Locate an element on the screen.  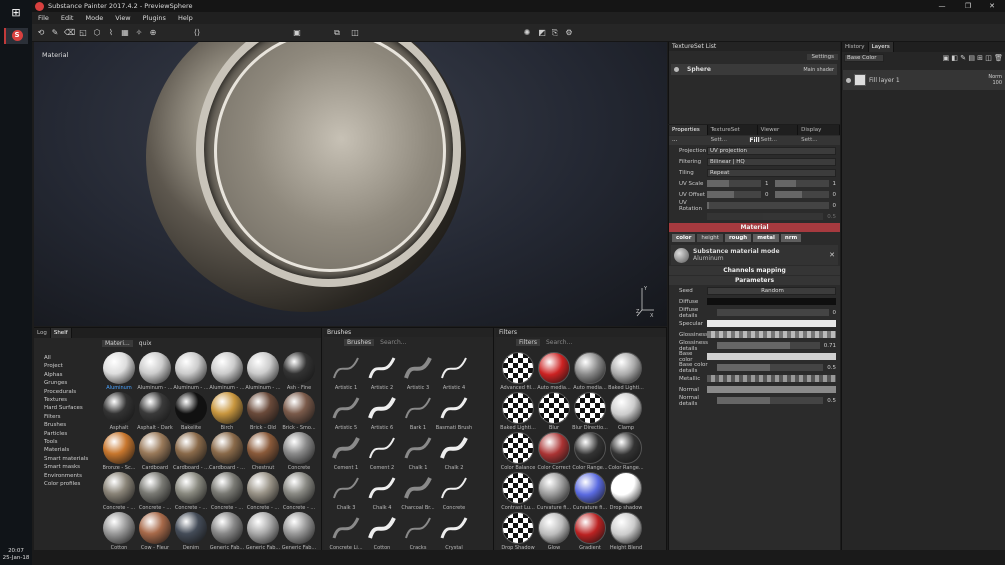
paint-brush-icon: ✎ is located at coordinates (55, 33).